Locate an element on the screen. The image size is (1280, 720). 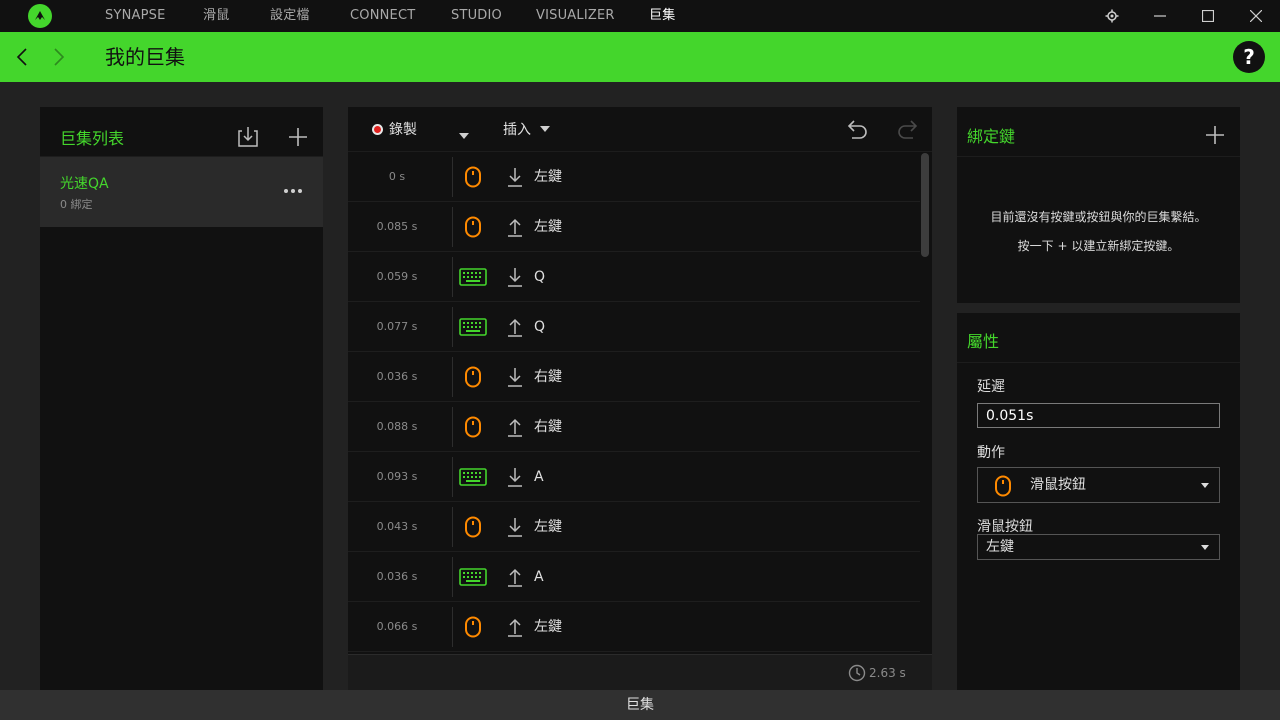
event-delay: 0.093 s is located at coordinates (397, 476).